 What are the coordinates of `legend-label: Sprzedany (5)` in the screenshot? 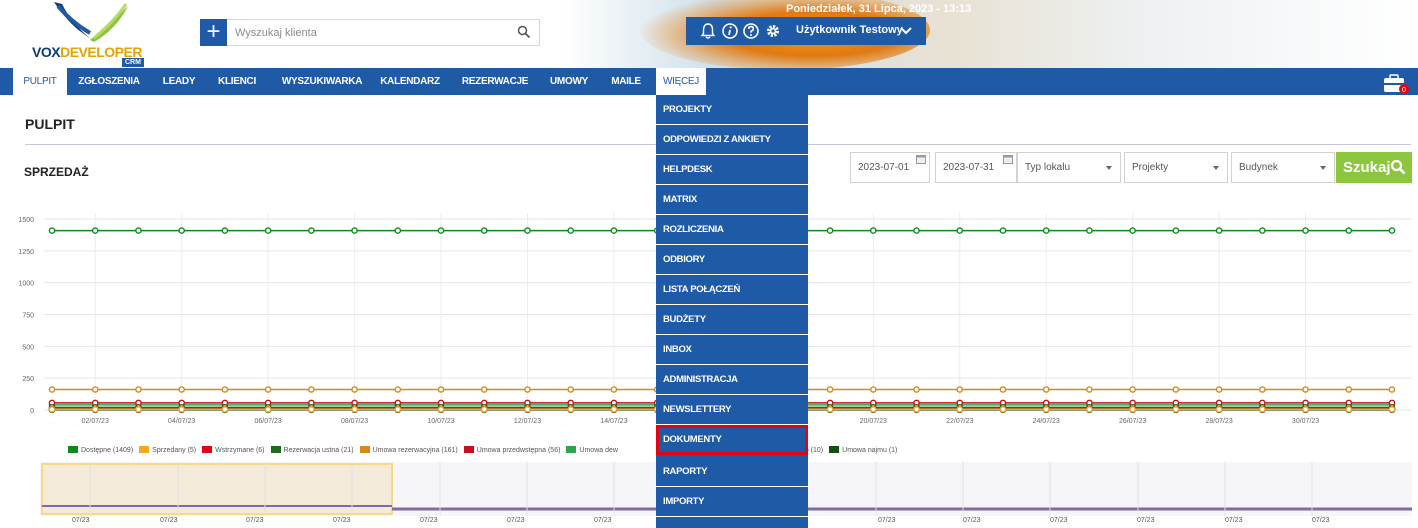 It's located at (174, 450).